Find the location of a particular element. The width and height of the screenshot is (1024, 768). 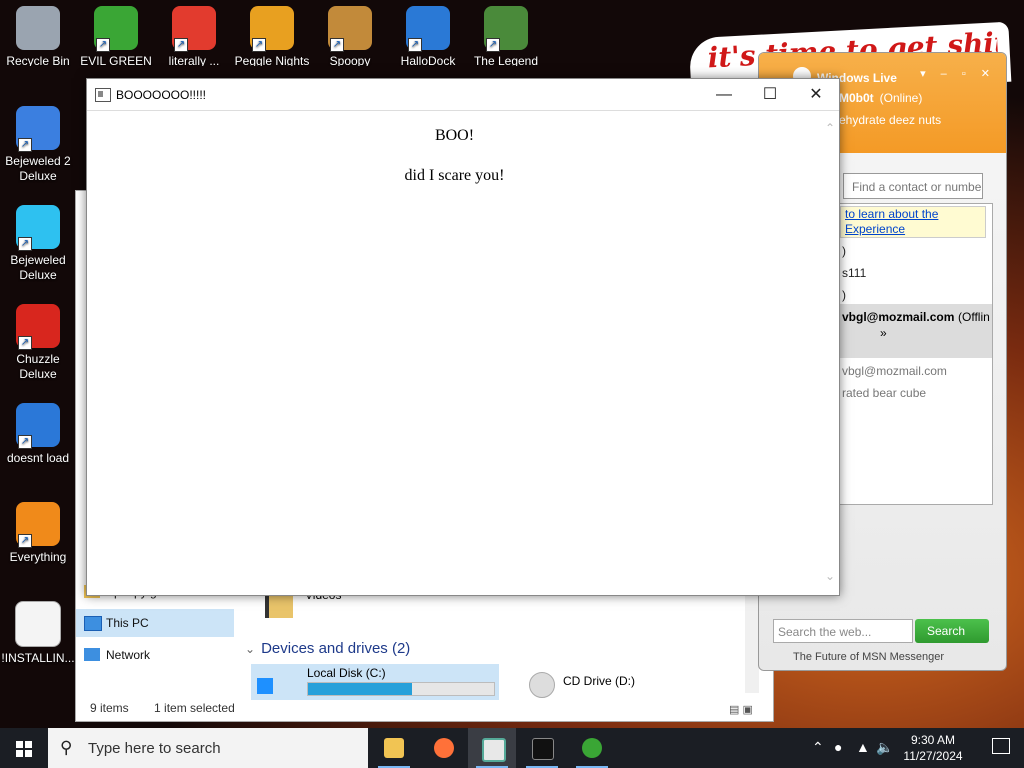

msn-tray-icon: ● is located at coordinates (838, 747).